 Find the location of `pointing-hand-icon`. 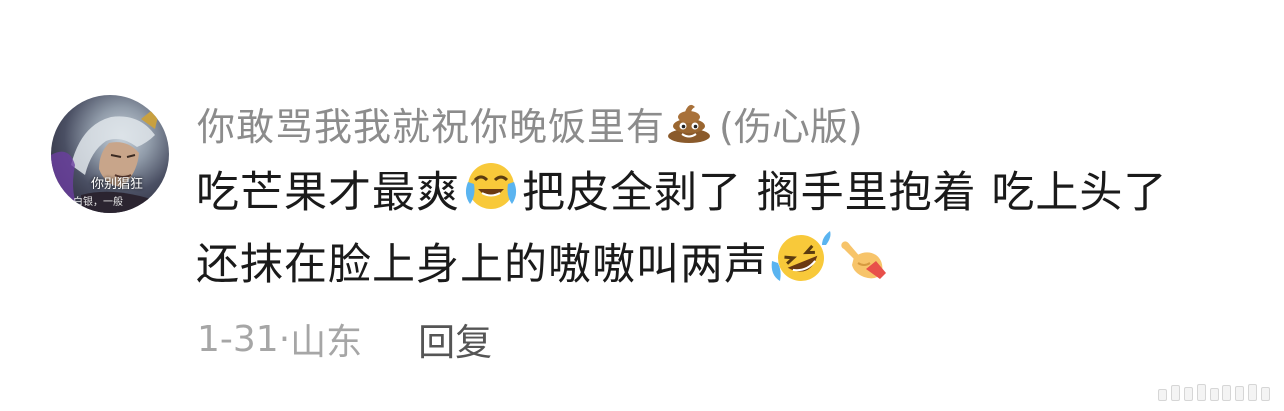

pointing-hand-icon is located at coordinates (863, 267).